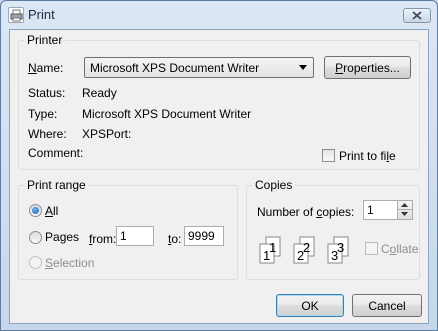 The width and height of the screenshot is (438, 331). I want to click on where-label: Where:, so click(47, 134).